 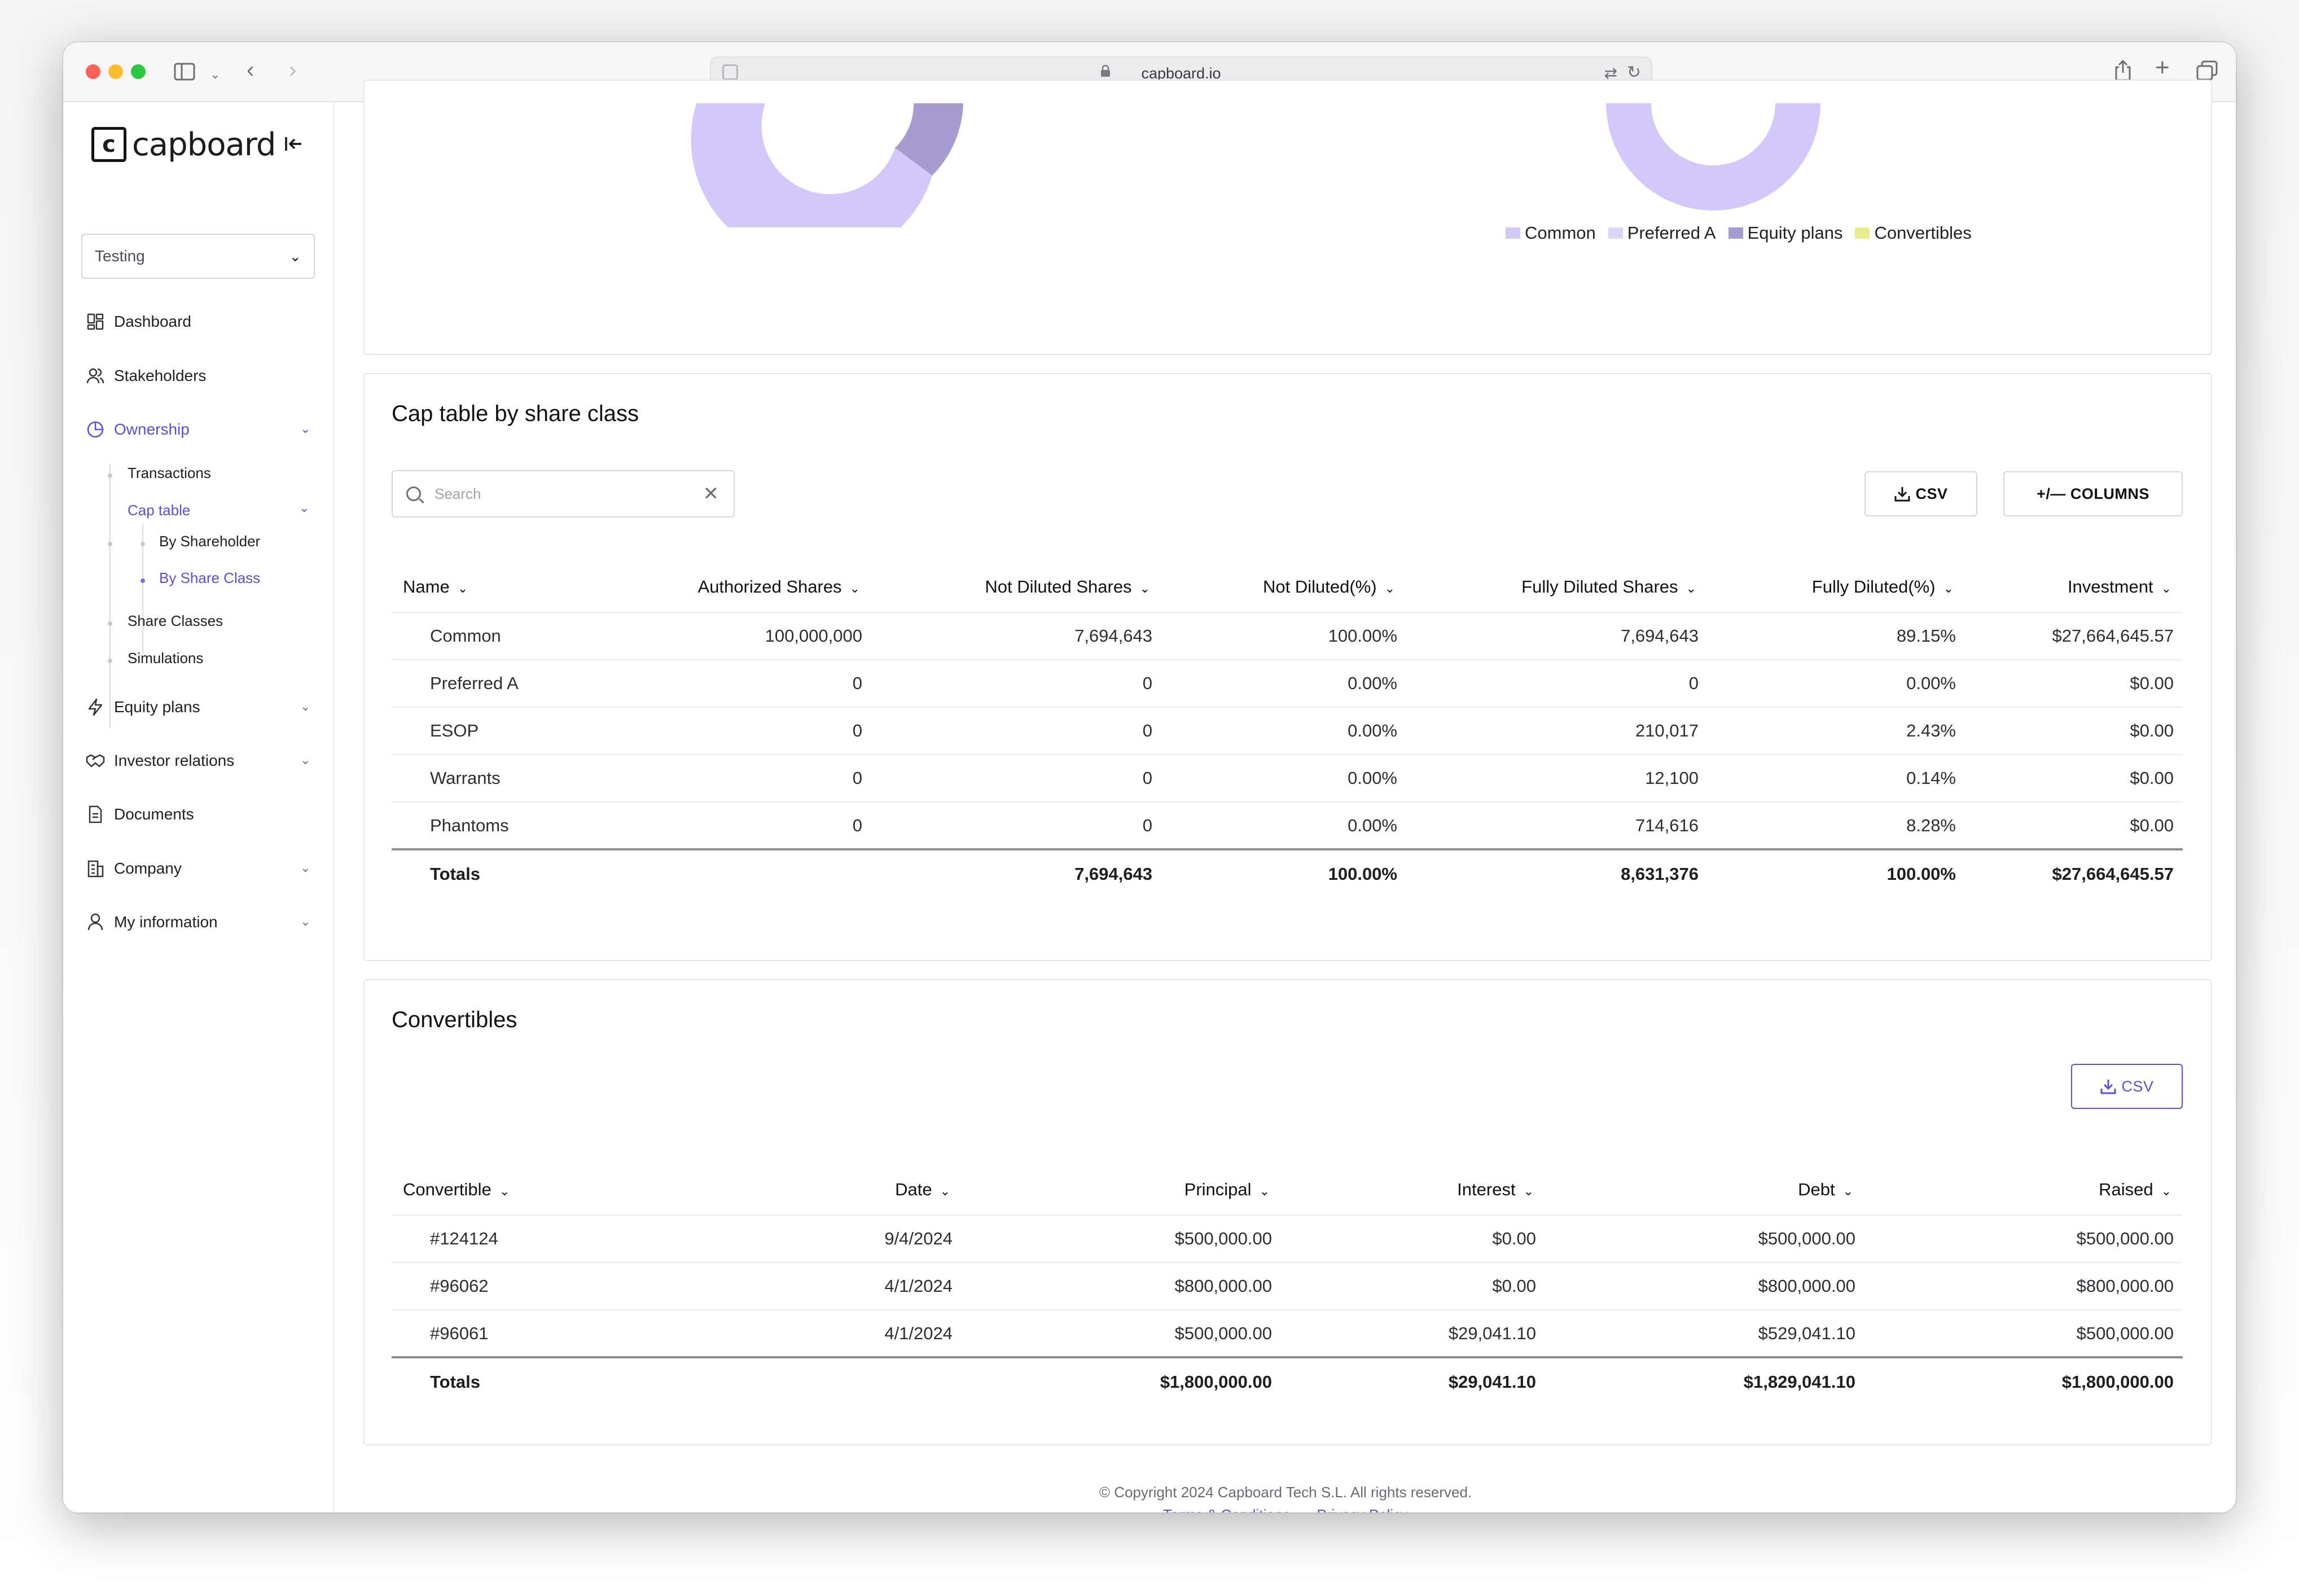 What do you see at coordinates (2023, 1333) in the screenshot?
I see `cell-raised: $500,000.00` at bounding box center [2023, 1333].